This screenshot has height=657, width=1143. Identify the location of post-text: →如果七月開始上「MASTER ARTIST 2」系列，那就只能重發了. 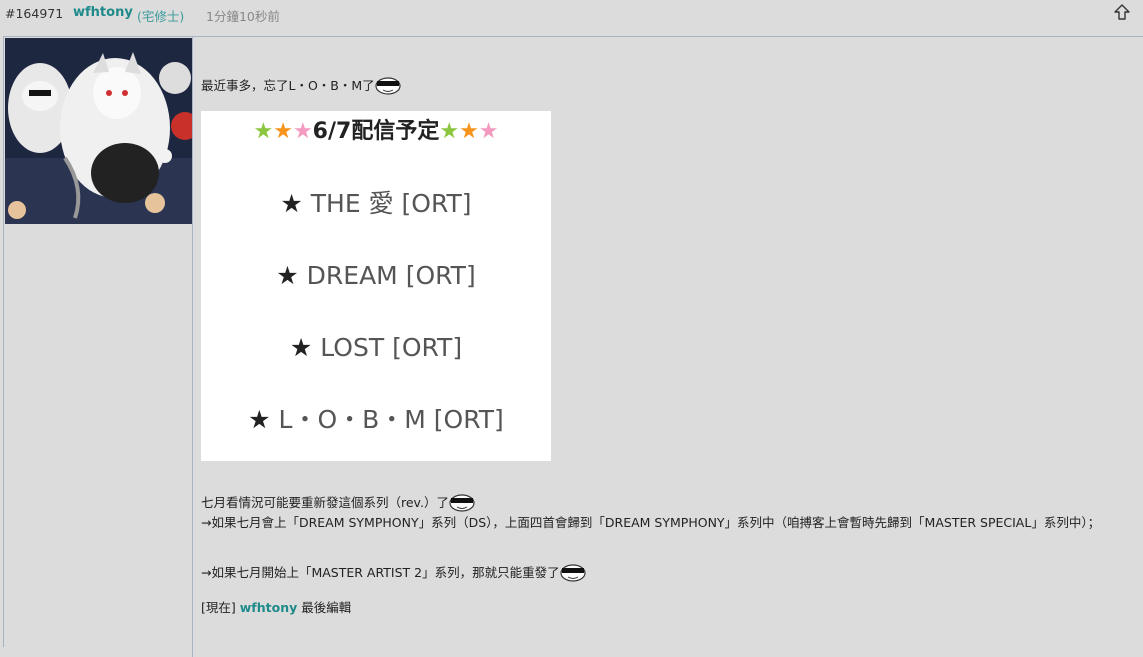
(380, 572).